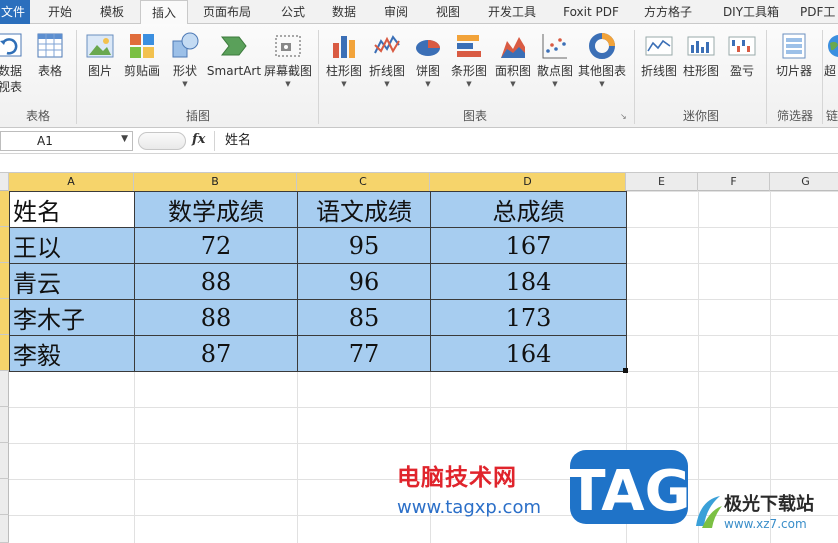 The height and width of the screenshot is (543, 838). I want to click on tab-ffcell: 方方格子, so click(668, 12).